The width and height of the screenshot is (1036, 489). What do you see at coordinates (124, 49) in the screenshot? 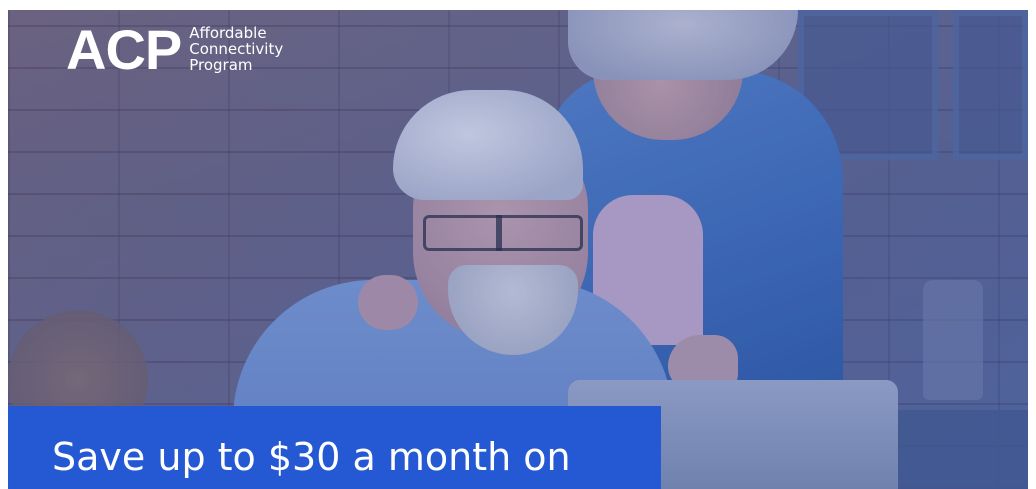
I see `logo-acronym: ACP` at bounding box center [124, 49].